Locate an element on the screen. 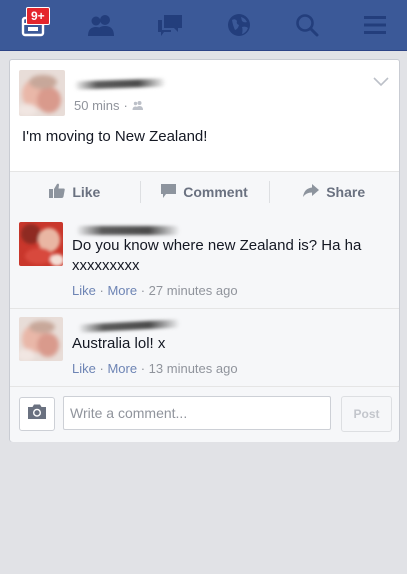 This screenshot has height=574, width=407. like-label: Like is located at coordinates (86, 192).